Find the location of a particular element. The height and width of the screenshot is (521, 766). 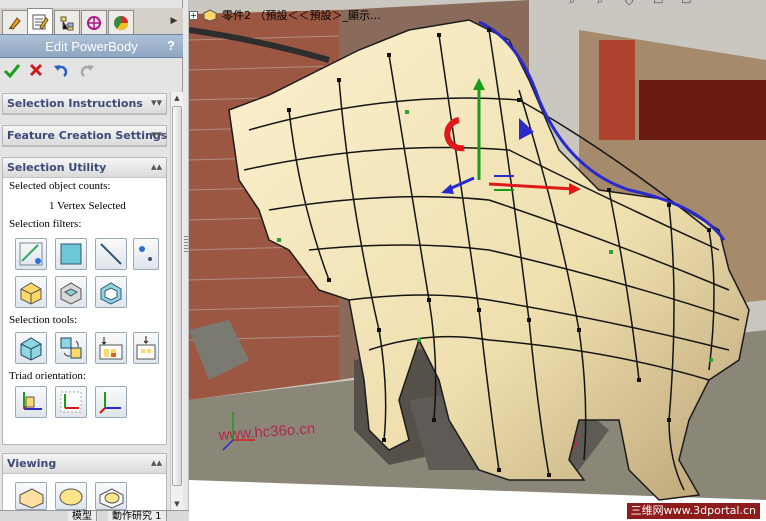

shell-filter-icon is located at coordinates (111, 293).